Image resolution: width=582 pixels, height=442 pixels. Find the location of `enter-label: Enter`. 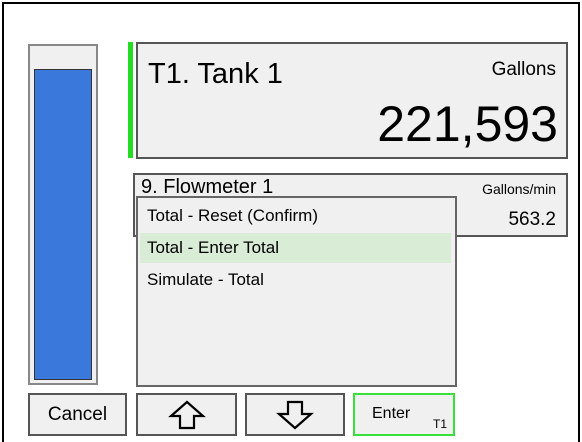

enter-label: Enter is located at coordinates (391, 413).